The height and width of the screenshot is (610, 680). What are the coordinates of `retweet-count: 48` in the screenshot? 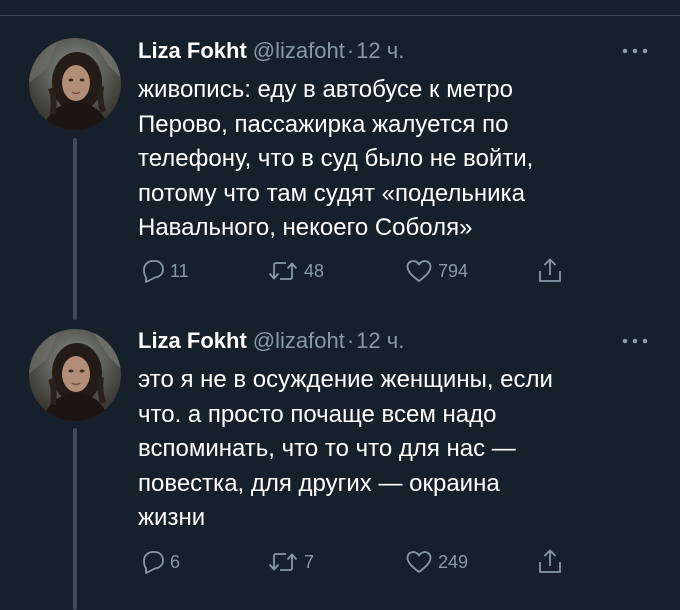 It's located at (314, 270).